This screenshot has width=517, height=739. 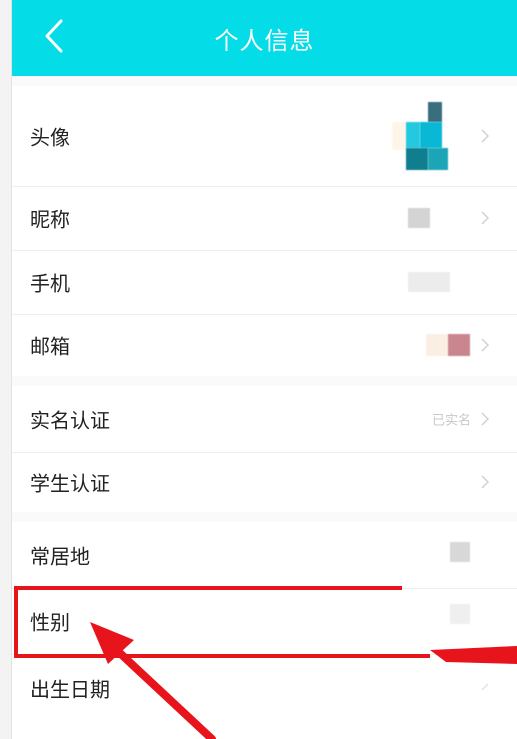 I want to click on row-birthday: 出生日期, so click(x=264, y=688).